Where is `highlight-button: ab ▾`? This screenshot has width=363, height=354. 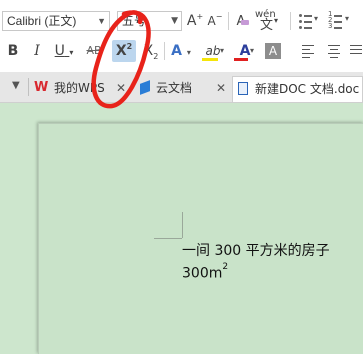 highlight-button: ab ▾ is located at coordinates (213, 51).